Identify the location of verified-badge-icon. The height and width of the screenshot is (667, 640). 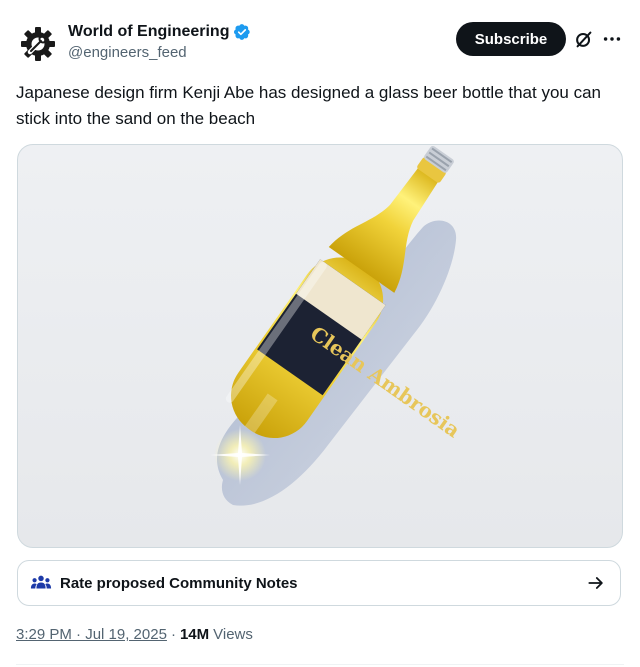
(242, 32).